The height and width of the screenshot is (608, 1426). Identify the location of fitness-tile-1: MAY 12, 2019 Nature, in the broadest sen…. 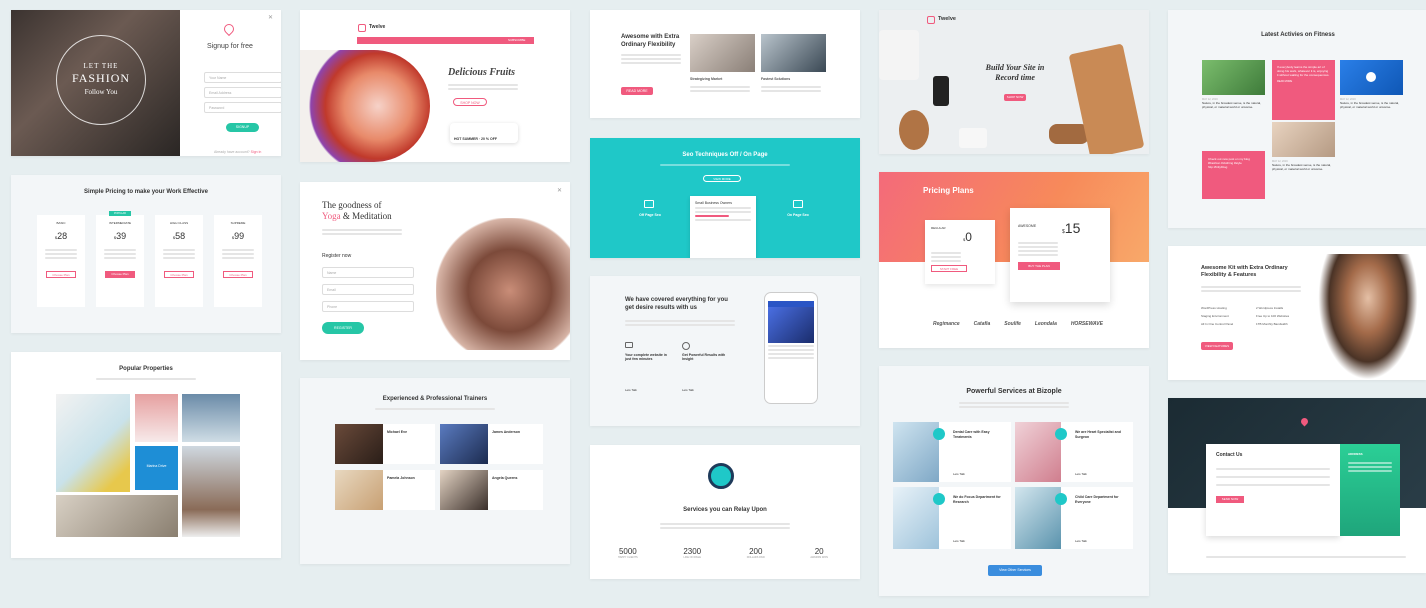
(1233, 103).